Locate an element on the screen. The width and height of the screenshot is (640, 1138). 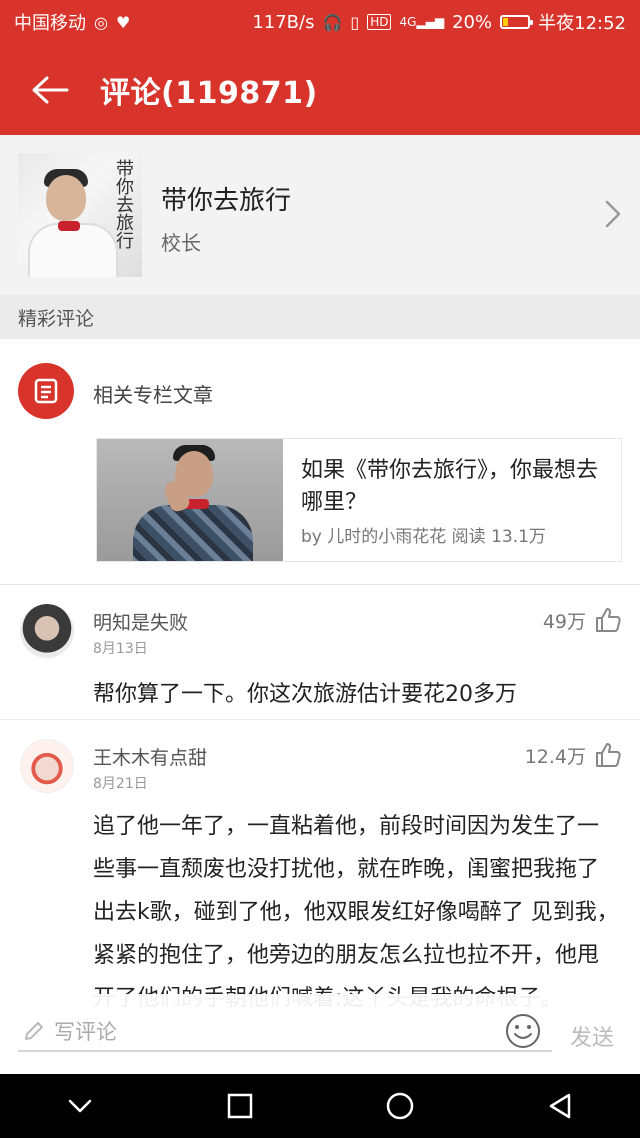
nav-home-button is located at coordinates (400, 1106).